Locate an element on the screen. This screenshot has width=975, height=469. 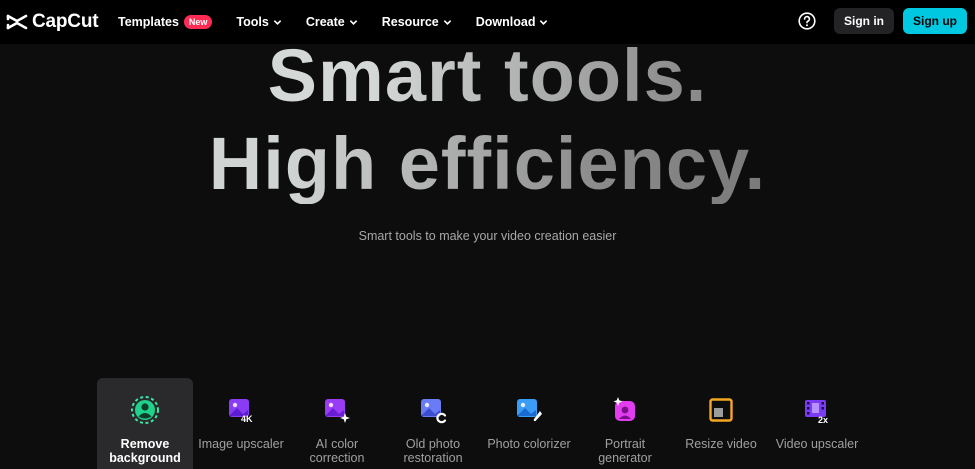
capcut-logo-icon is located at coordinates (17, 22).